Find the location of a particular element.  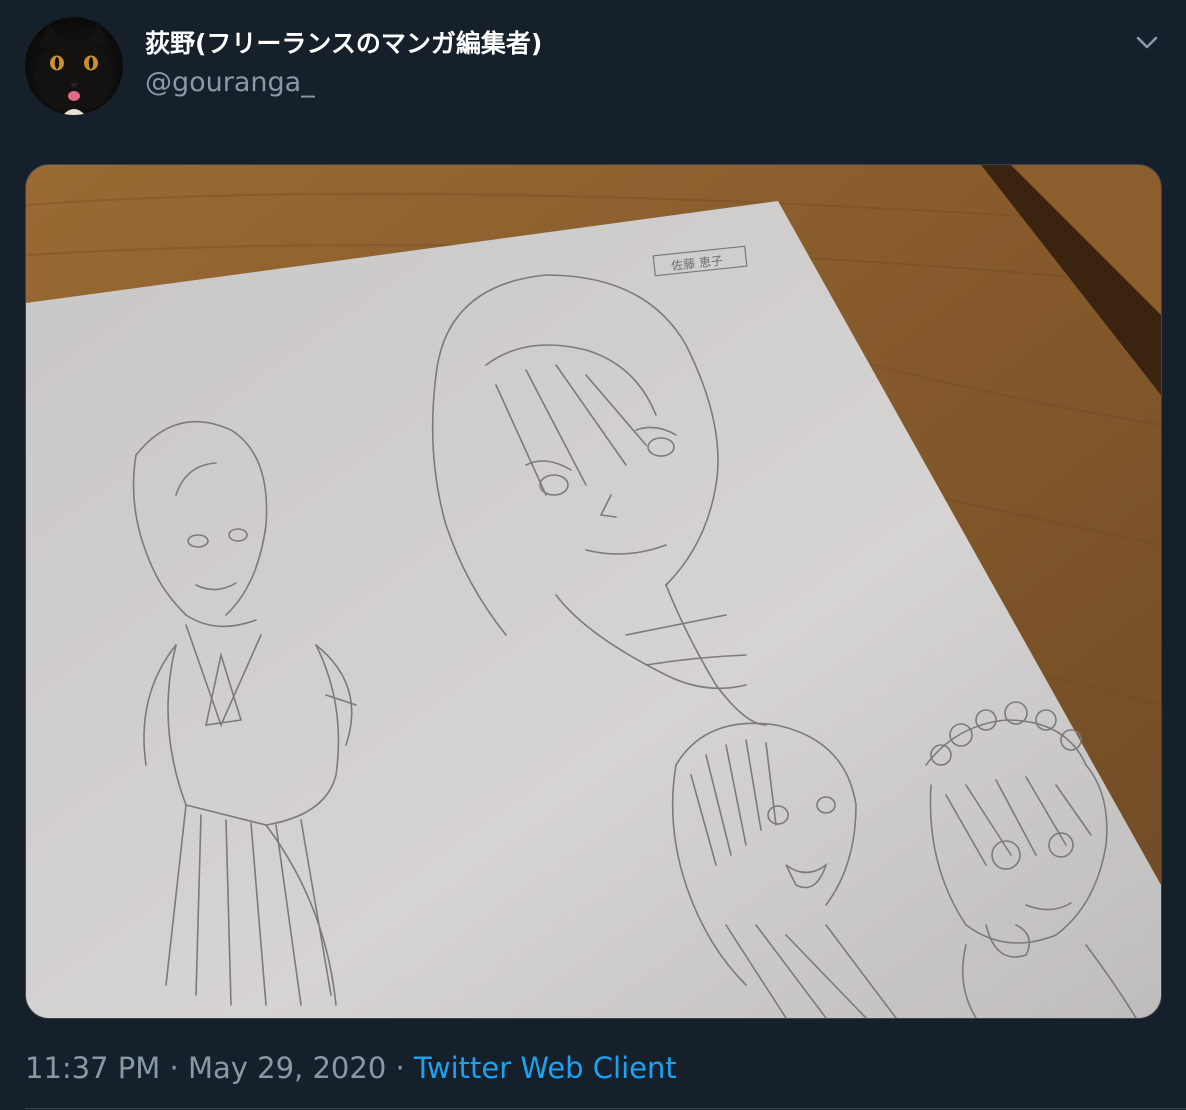

more-options-button is located at coordinates (1147, 43).